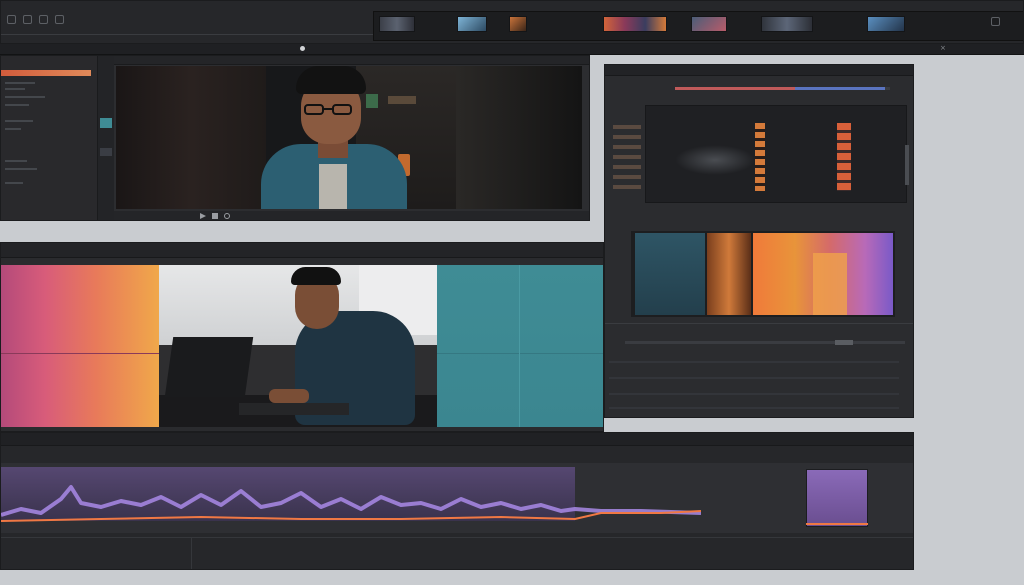  Describe the element at coordinates (907, 165) in the screenshot. I see `side-scrollbar` at that location.